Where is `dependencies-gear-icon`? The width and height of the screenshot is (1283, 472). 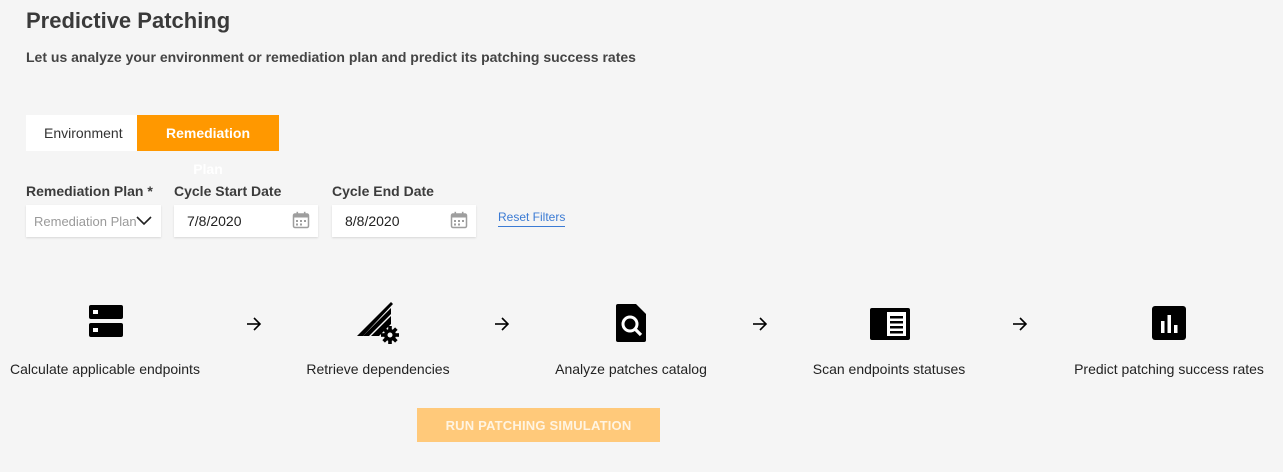 dependencies-gear-icon is located at coordinates (379, 325).